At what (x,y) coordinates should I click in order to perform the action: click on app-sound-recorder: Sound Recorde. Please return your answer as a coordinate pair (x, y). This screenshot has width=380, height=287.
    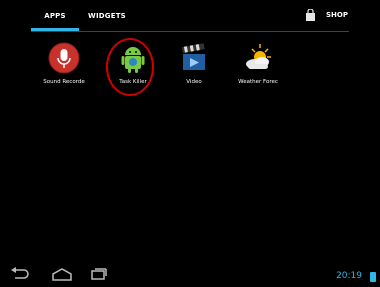
    Looking at the image, I should click on (64, 61).